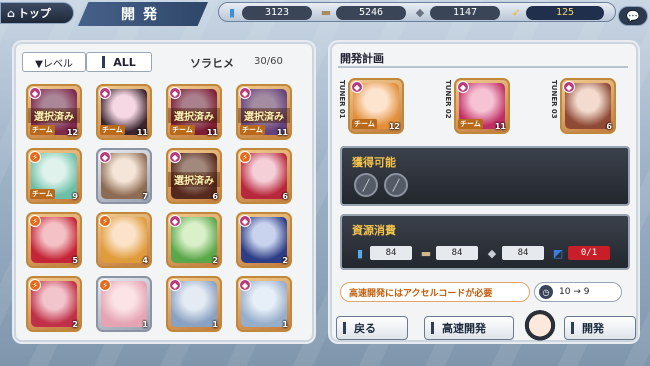 Image resolution: width=650 pixels, height=366 pixels. I want to click on character-card: ⚡ 6, so click(264, 176).